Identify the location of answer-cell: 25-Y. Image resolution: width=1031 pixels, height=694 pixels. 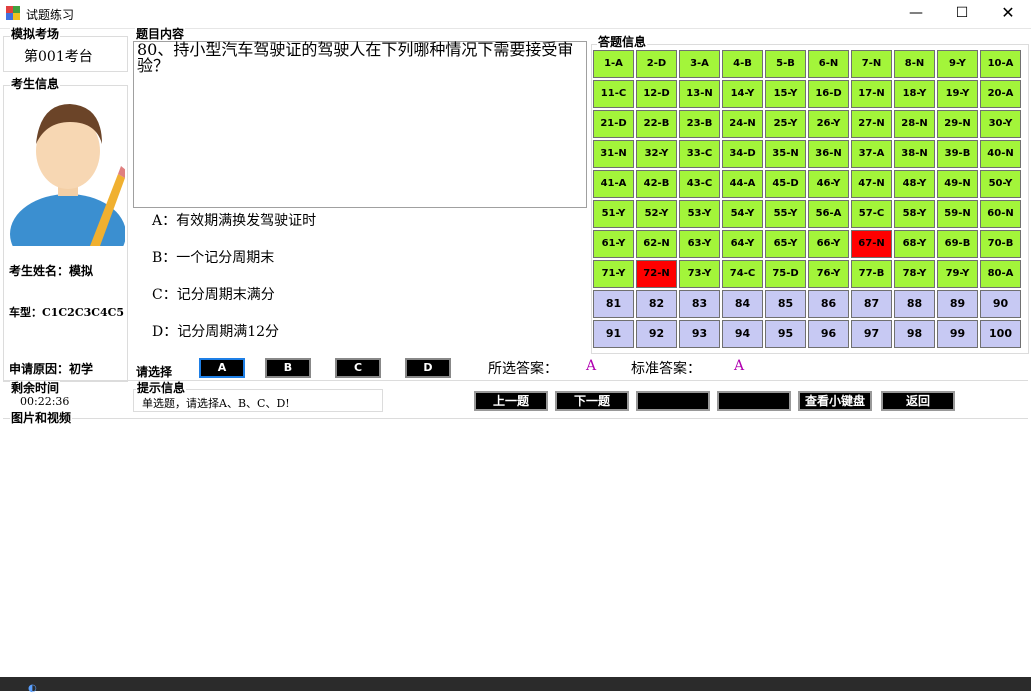
(785, 124).